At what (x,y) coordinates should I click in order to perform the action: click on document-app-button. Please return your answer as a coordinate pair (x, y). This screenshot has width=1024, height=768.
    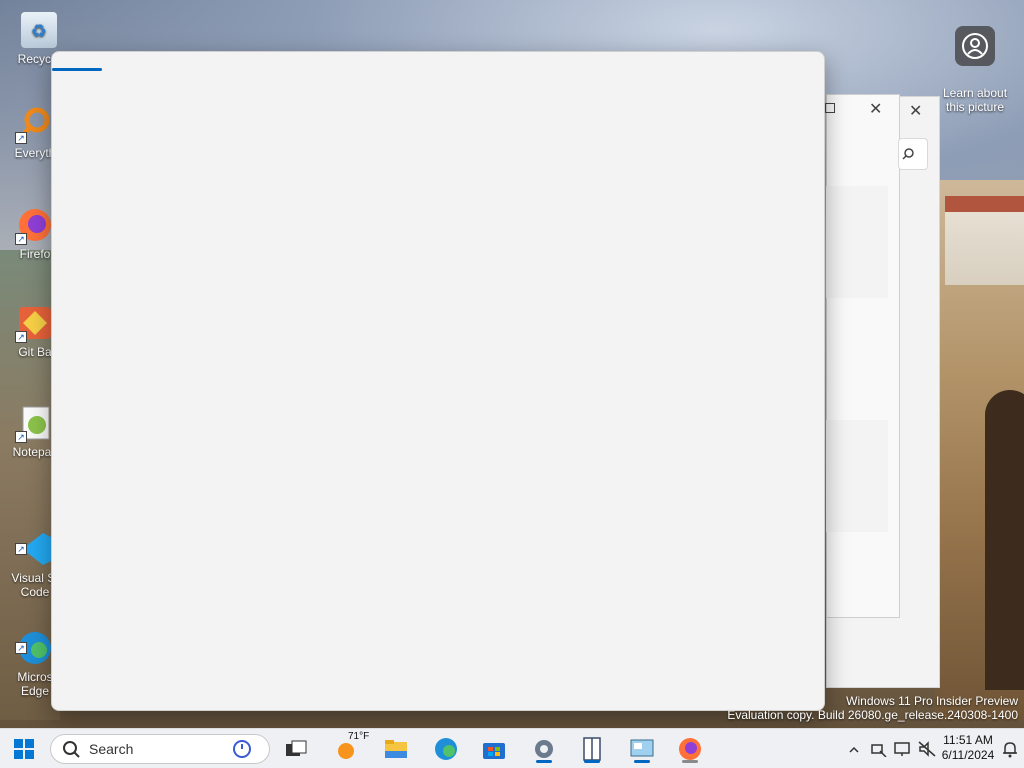
    Looking at the image, I should click on (592, 749).